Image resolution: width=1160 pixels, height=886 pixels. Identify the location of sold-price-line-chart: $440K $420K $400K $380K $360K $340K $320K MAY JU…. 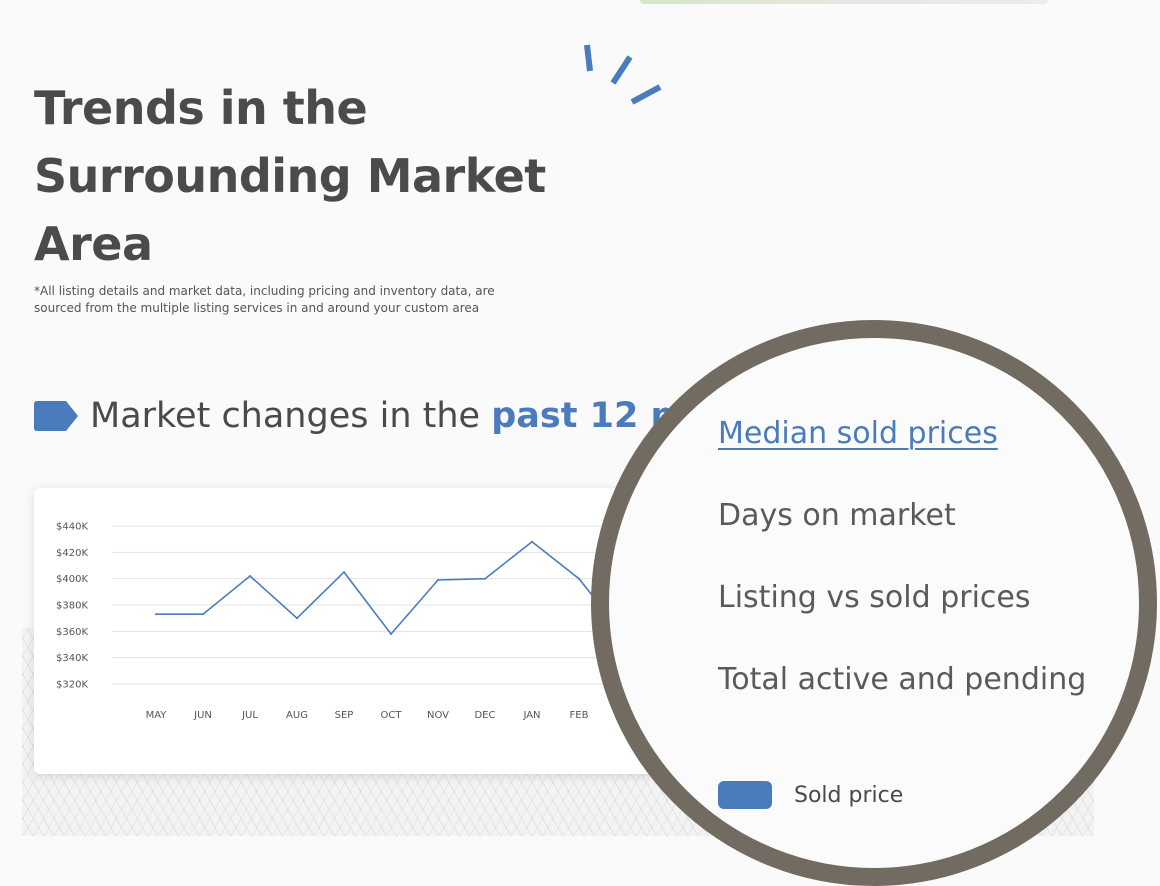
(345, 621).